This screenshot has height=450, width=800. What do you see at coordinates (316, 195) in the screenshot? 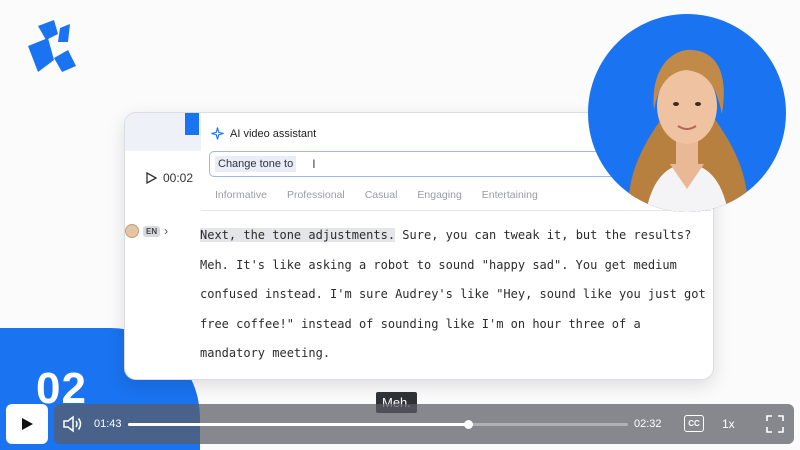
I see `tone-option: Professional` at bounding box center [316, 195].